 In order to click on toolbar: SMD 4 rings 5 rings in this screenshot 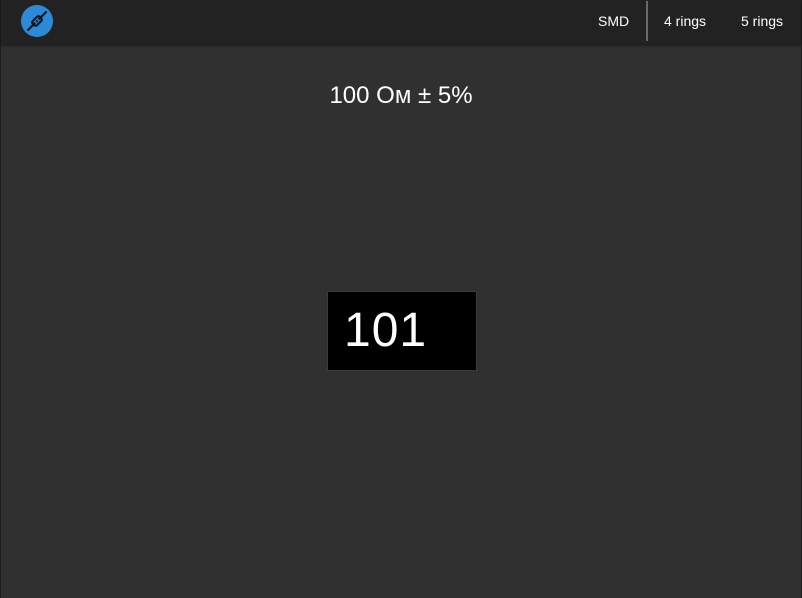, I will do `click(401, 22)`.